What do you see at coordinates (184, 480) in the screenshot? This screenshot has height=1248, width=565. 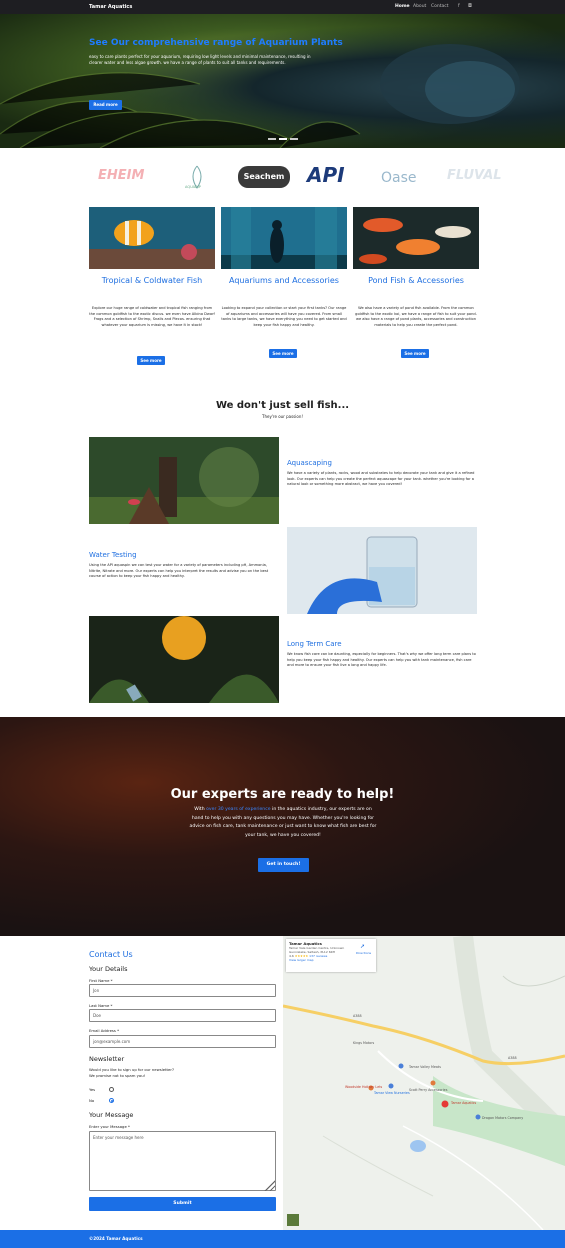 I see `aquascaping-image` at bounding box center [184, 480].